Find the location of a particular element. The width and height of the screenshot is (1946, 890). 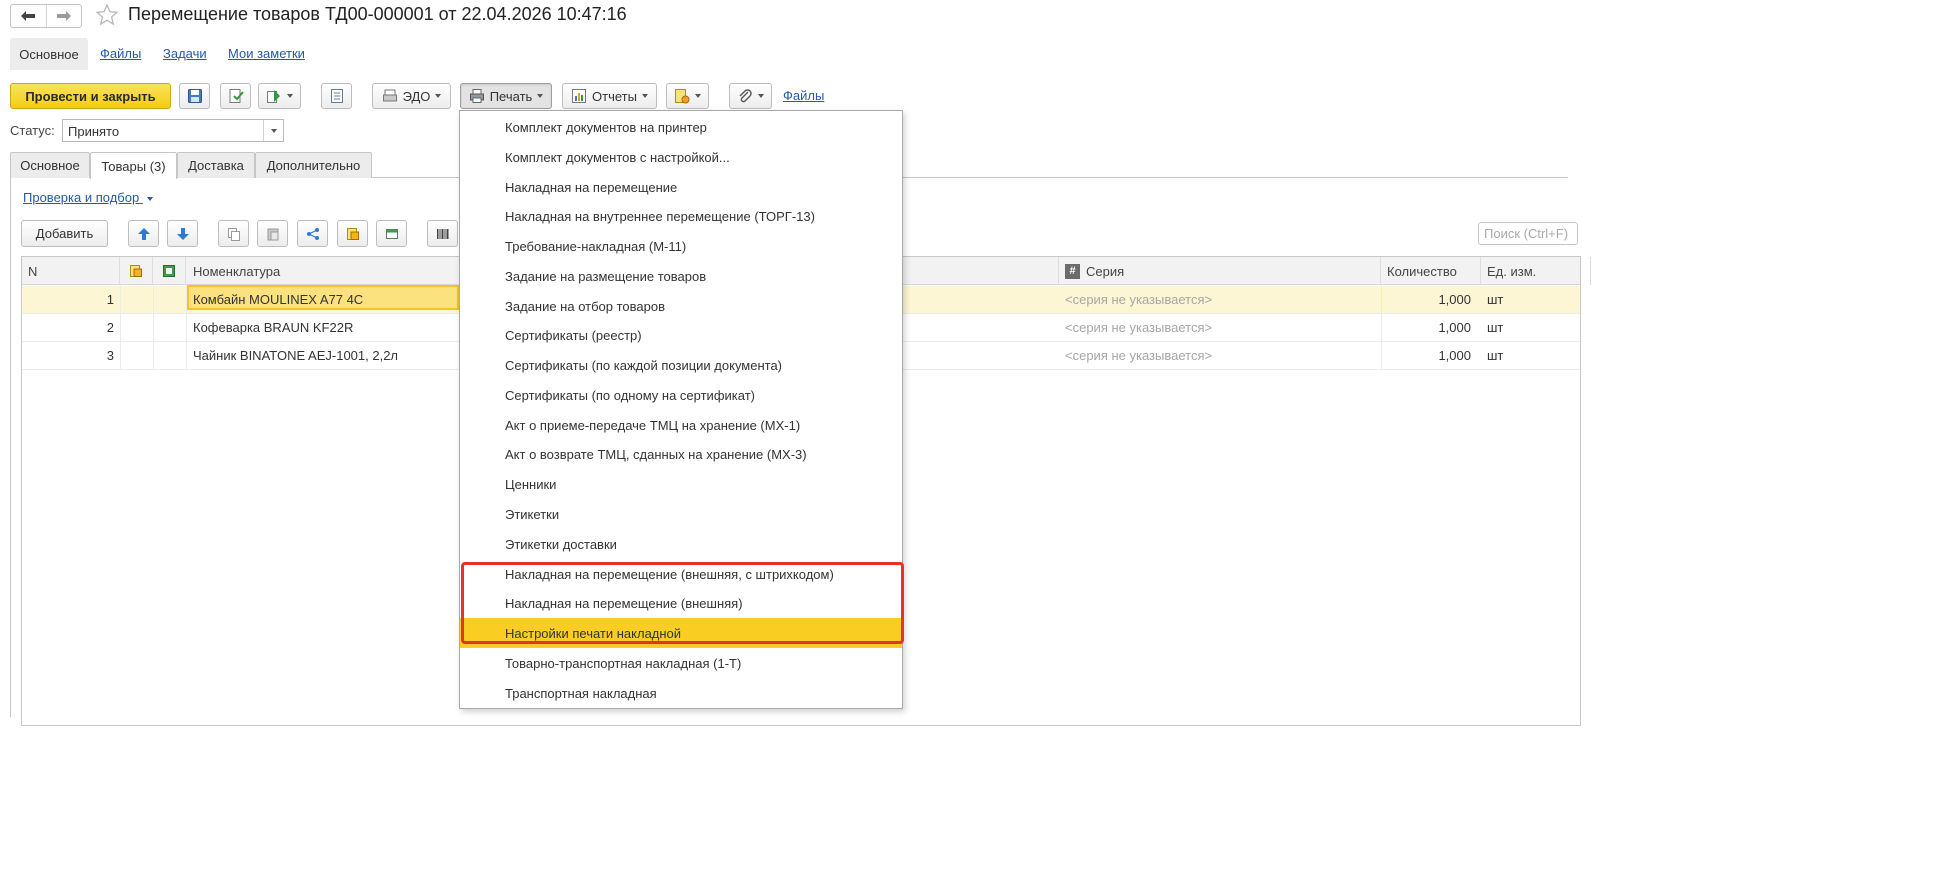

row-nomenclature: Кофеварка BRAUN KF22R is located at coordinates (273, 327).